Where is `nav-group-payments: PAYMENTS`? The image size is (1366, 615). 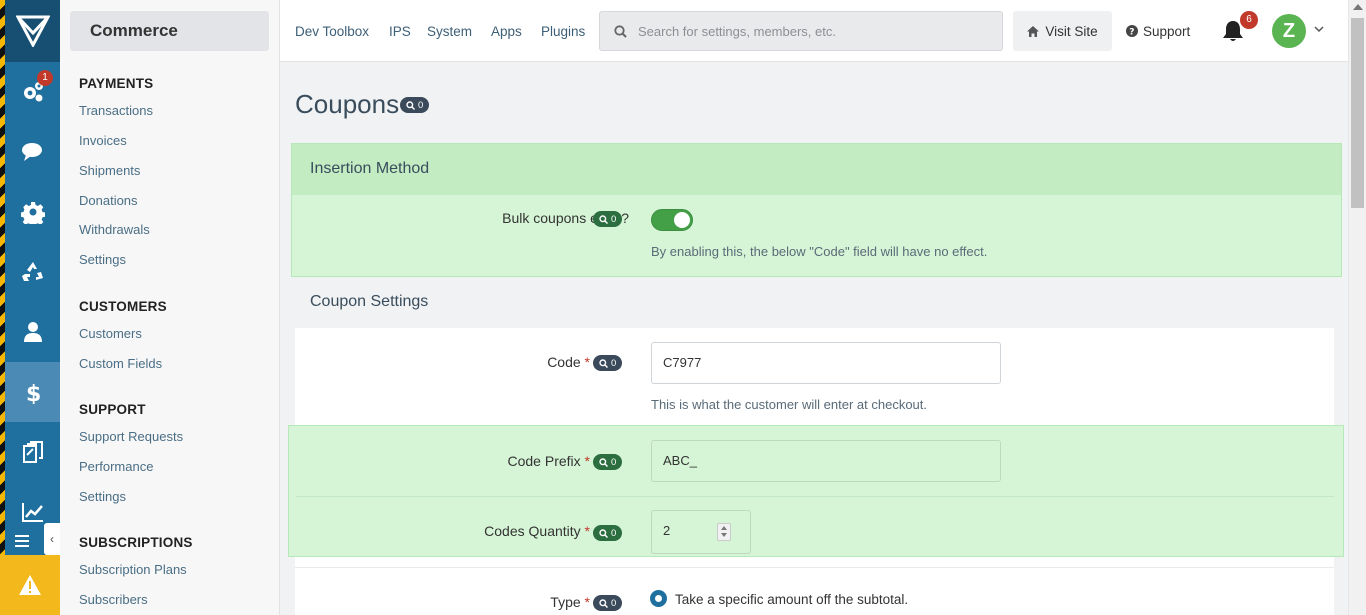
nav-group-payments: PAYMENTS is located at coordinates (116, 83).